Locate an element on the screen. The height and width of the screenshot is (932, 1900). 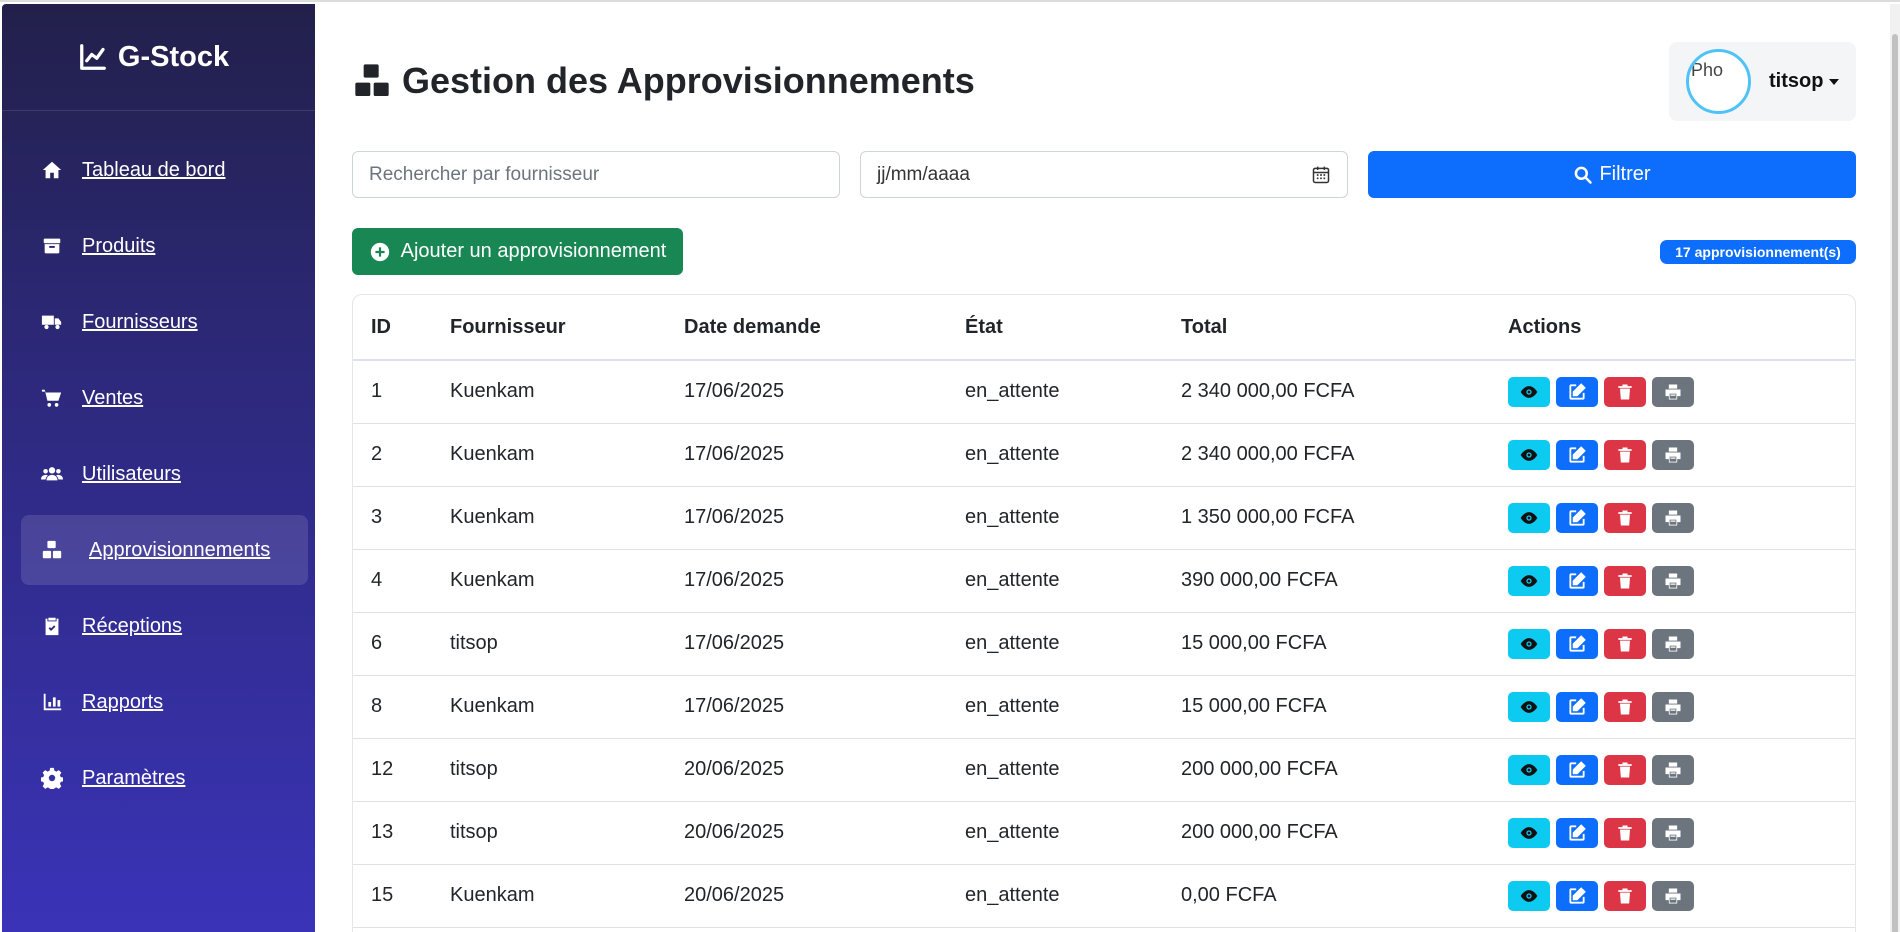
filter-button: Filtrer is located at coordinates (1612, 174).